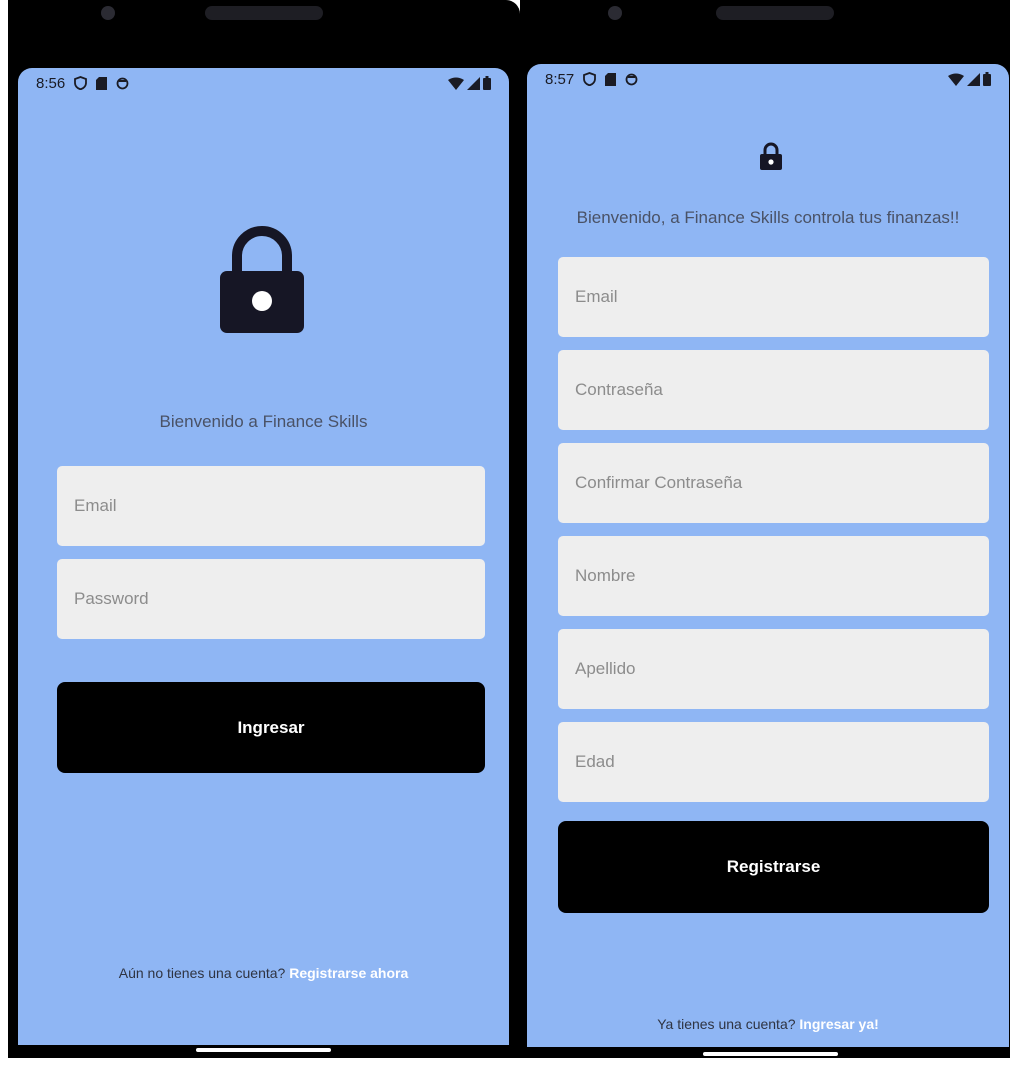 The image size is (1015, 1066). I want to click on register-prompt-text: Aún no tienes una cuenta?, so click(202, 973).